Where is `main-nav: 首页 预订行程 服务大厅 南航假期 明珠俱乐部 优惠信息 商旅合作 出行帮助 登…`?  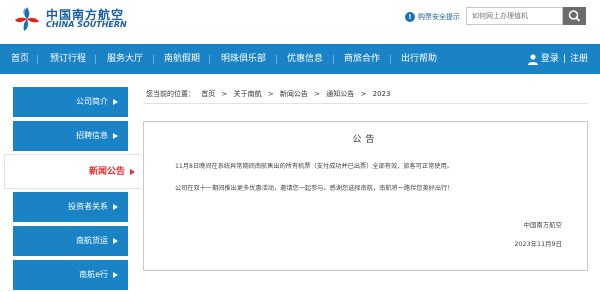
main-nav: 首页 预订行程 服务大厅 南航假期 明珠俱乐部 优惠信息 商旅合作 出行帮助 登… is located at coordinates (300, 59).